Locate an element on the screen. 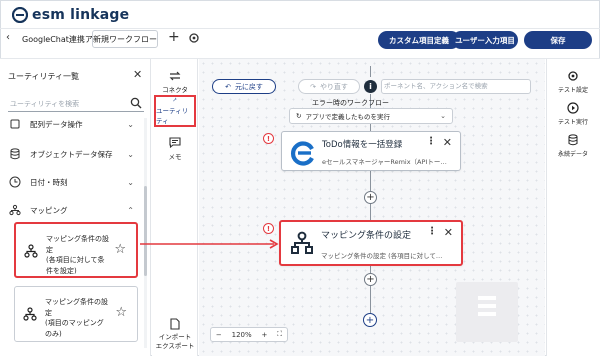 The height and width of the screenshot is (356, 600). rail-test-run: テスト実行 is located at coordinates (573, 114).